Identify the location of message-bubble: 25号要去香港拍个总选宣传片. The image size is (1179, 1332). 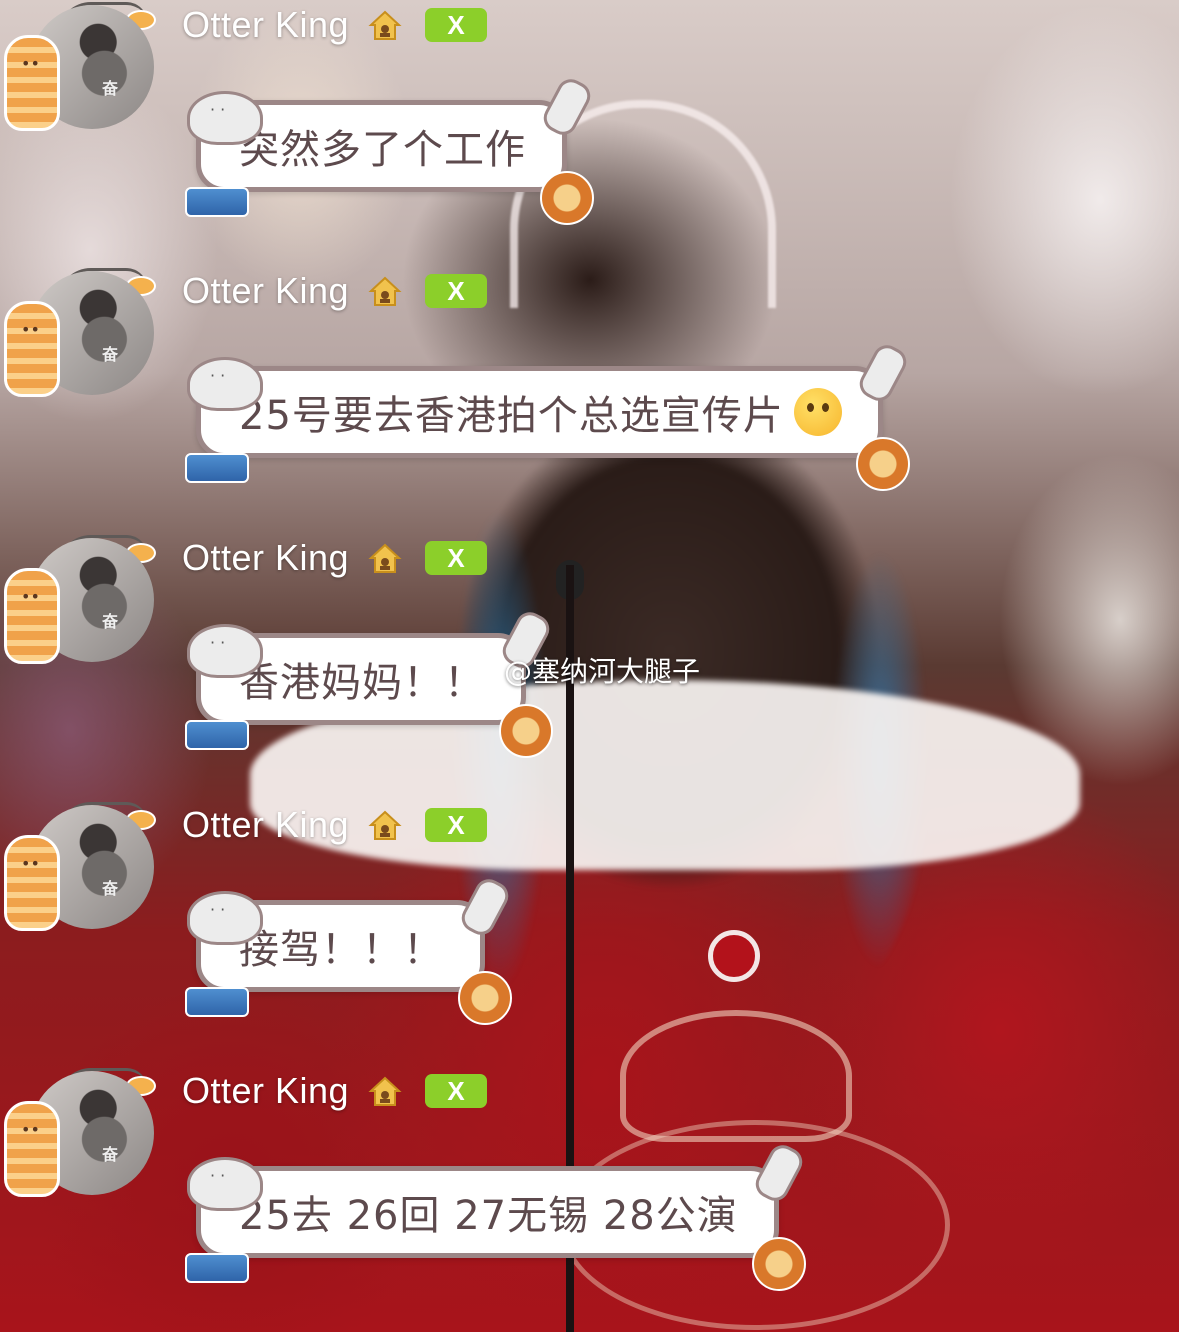
(548, 415).